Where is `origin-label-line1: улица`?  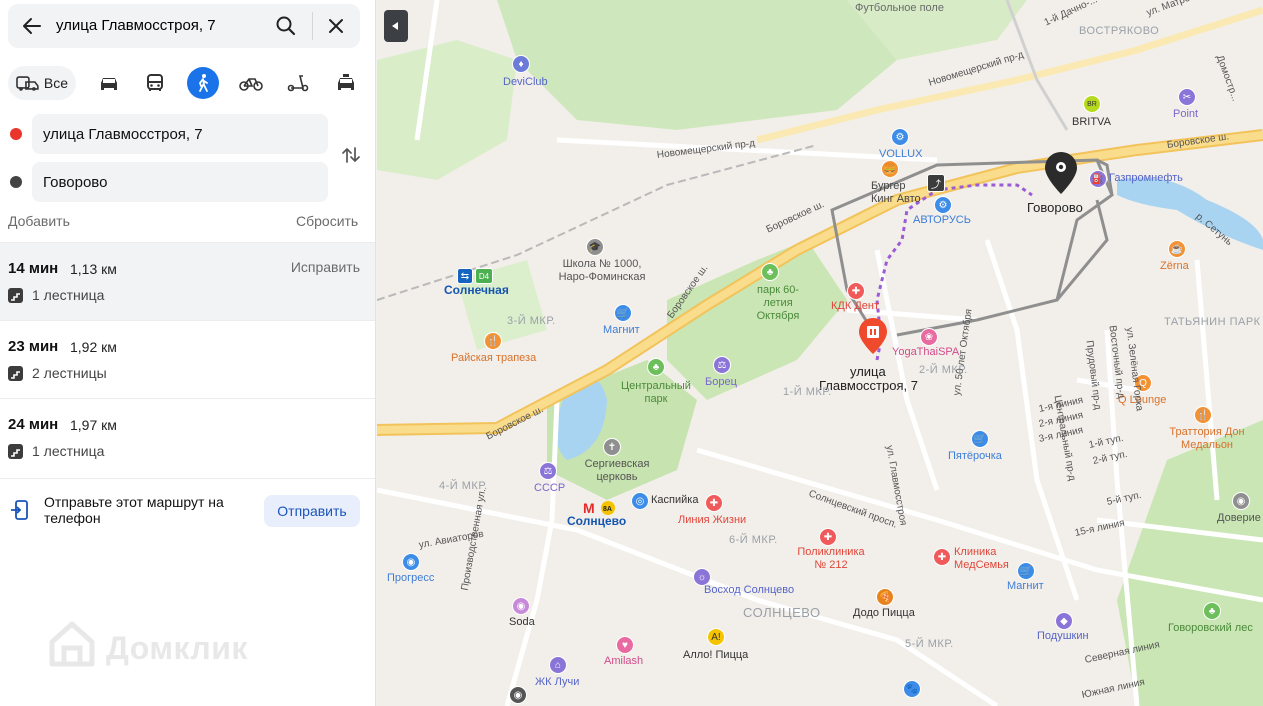 origin-label-line1: улица is located at coordinates (868, 371).